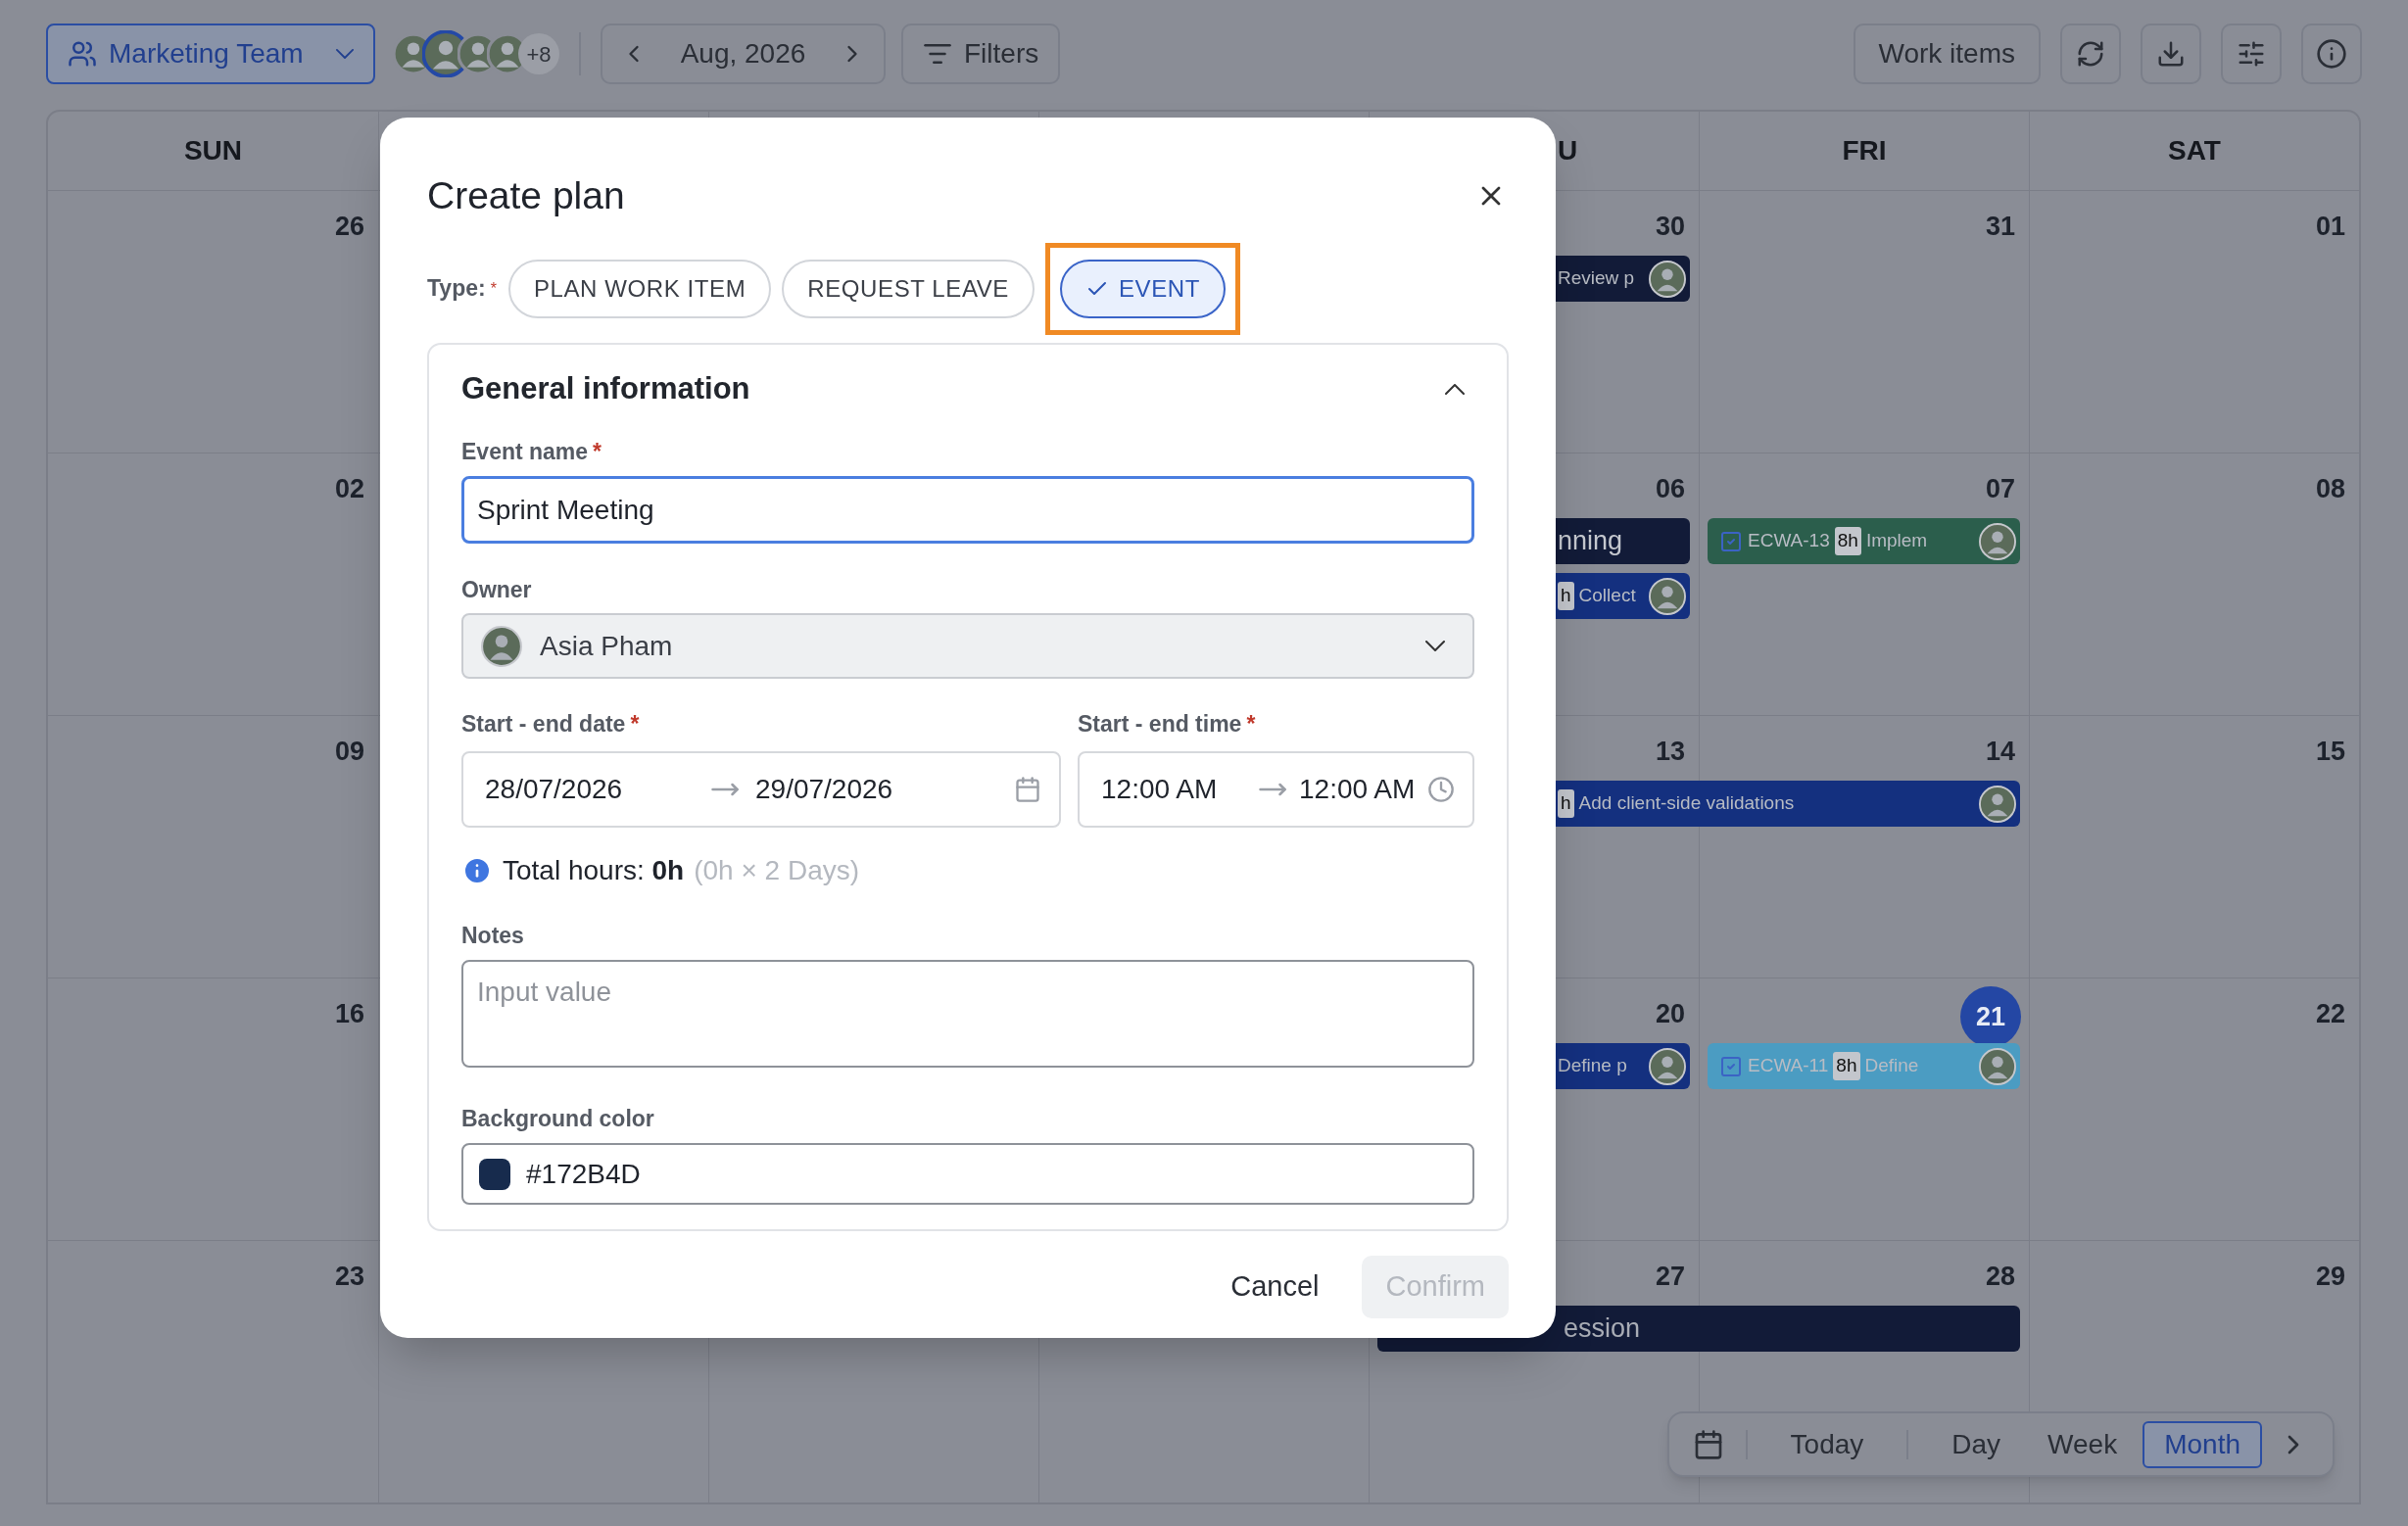 The width and height of the screenshot is (2408, 1526). What do you see at coordinates (557, 1118) in the screenshot?
I see `field-label: Background color` at bounding box center [557, 1118].